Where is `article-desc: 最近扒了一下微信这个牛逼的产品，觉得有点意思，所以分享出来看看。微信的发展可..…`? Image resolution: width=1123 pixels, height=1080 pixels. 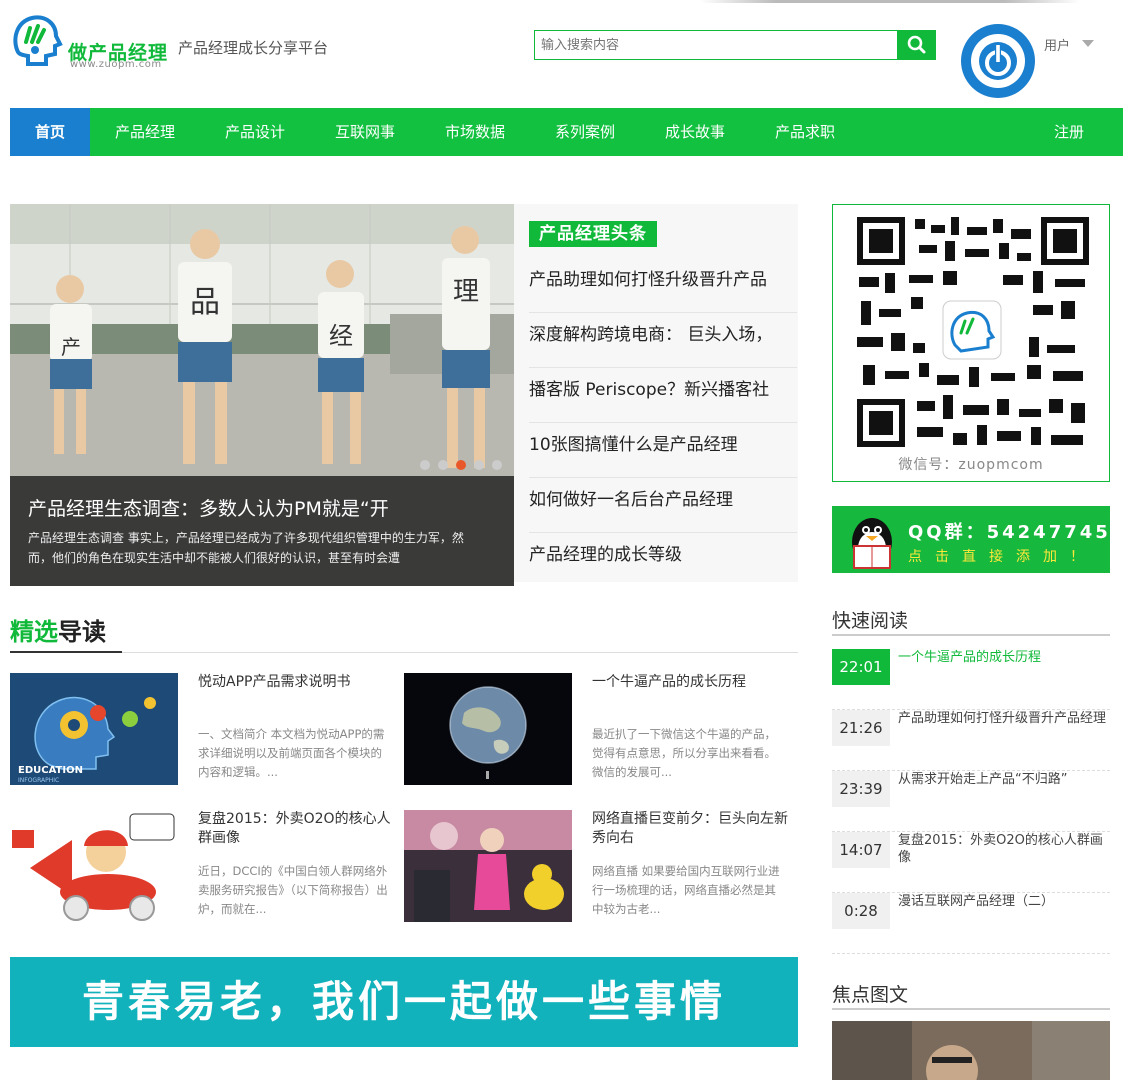 article-desc: 最近扒了一下微信这个牛逼的产品，觉得有点意思，所以分享出来看看。微信的发展可..… is located at coordinates (684, 753).